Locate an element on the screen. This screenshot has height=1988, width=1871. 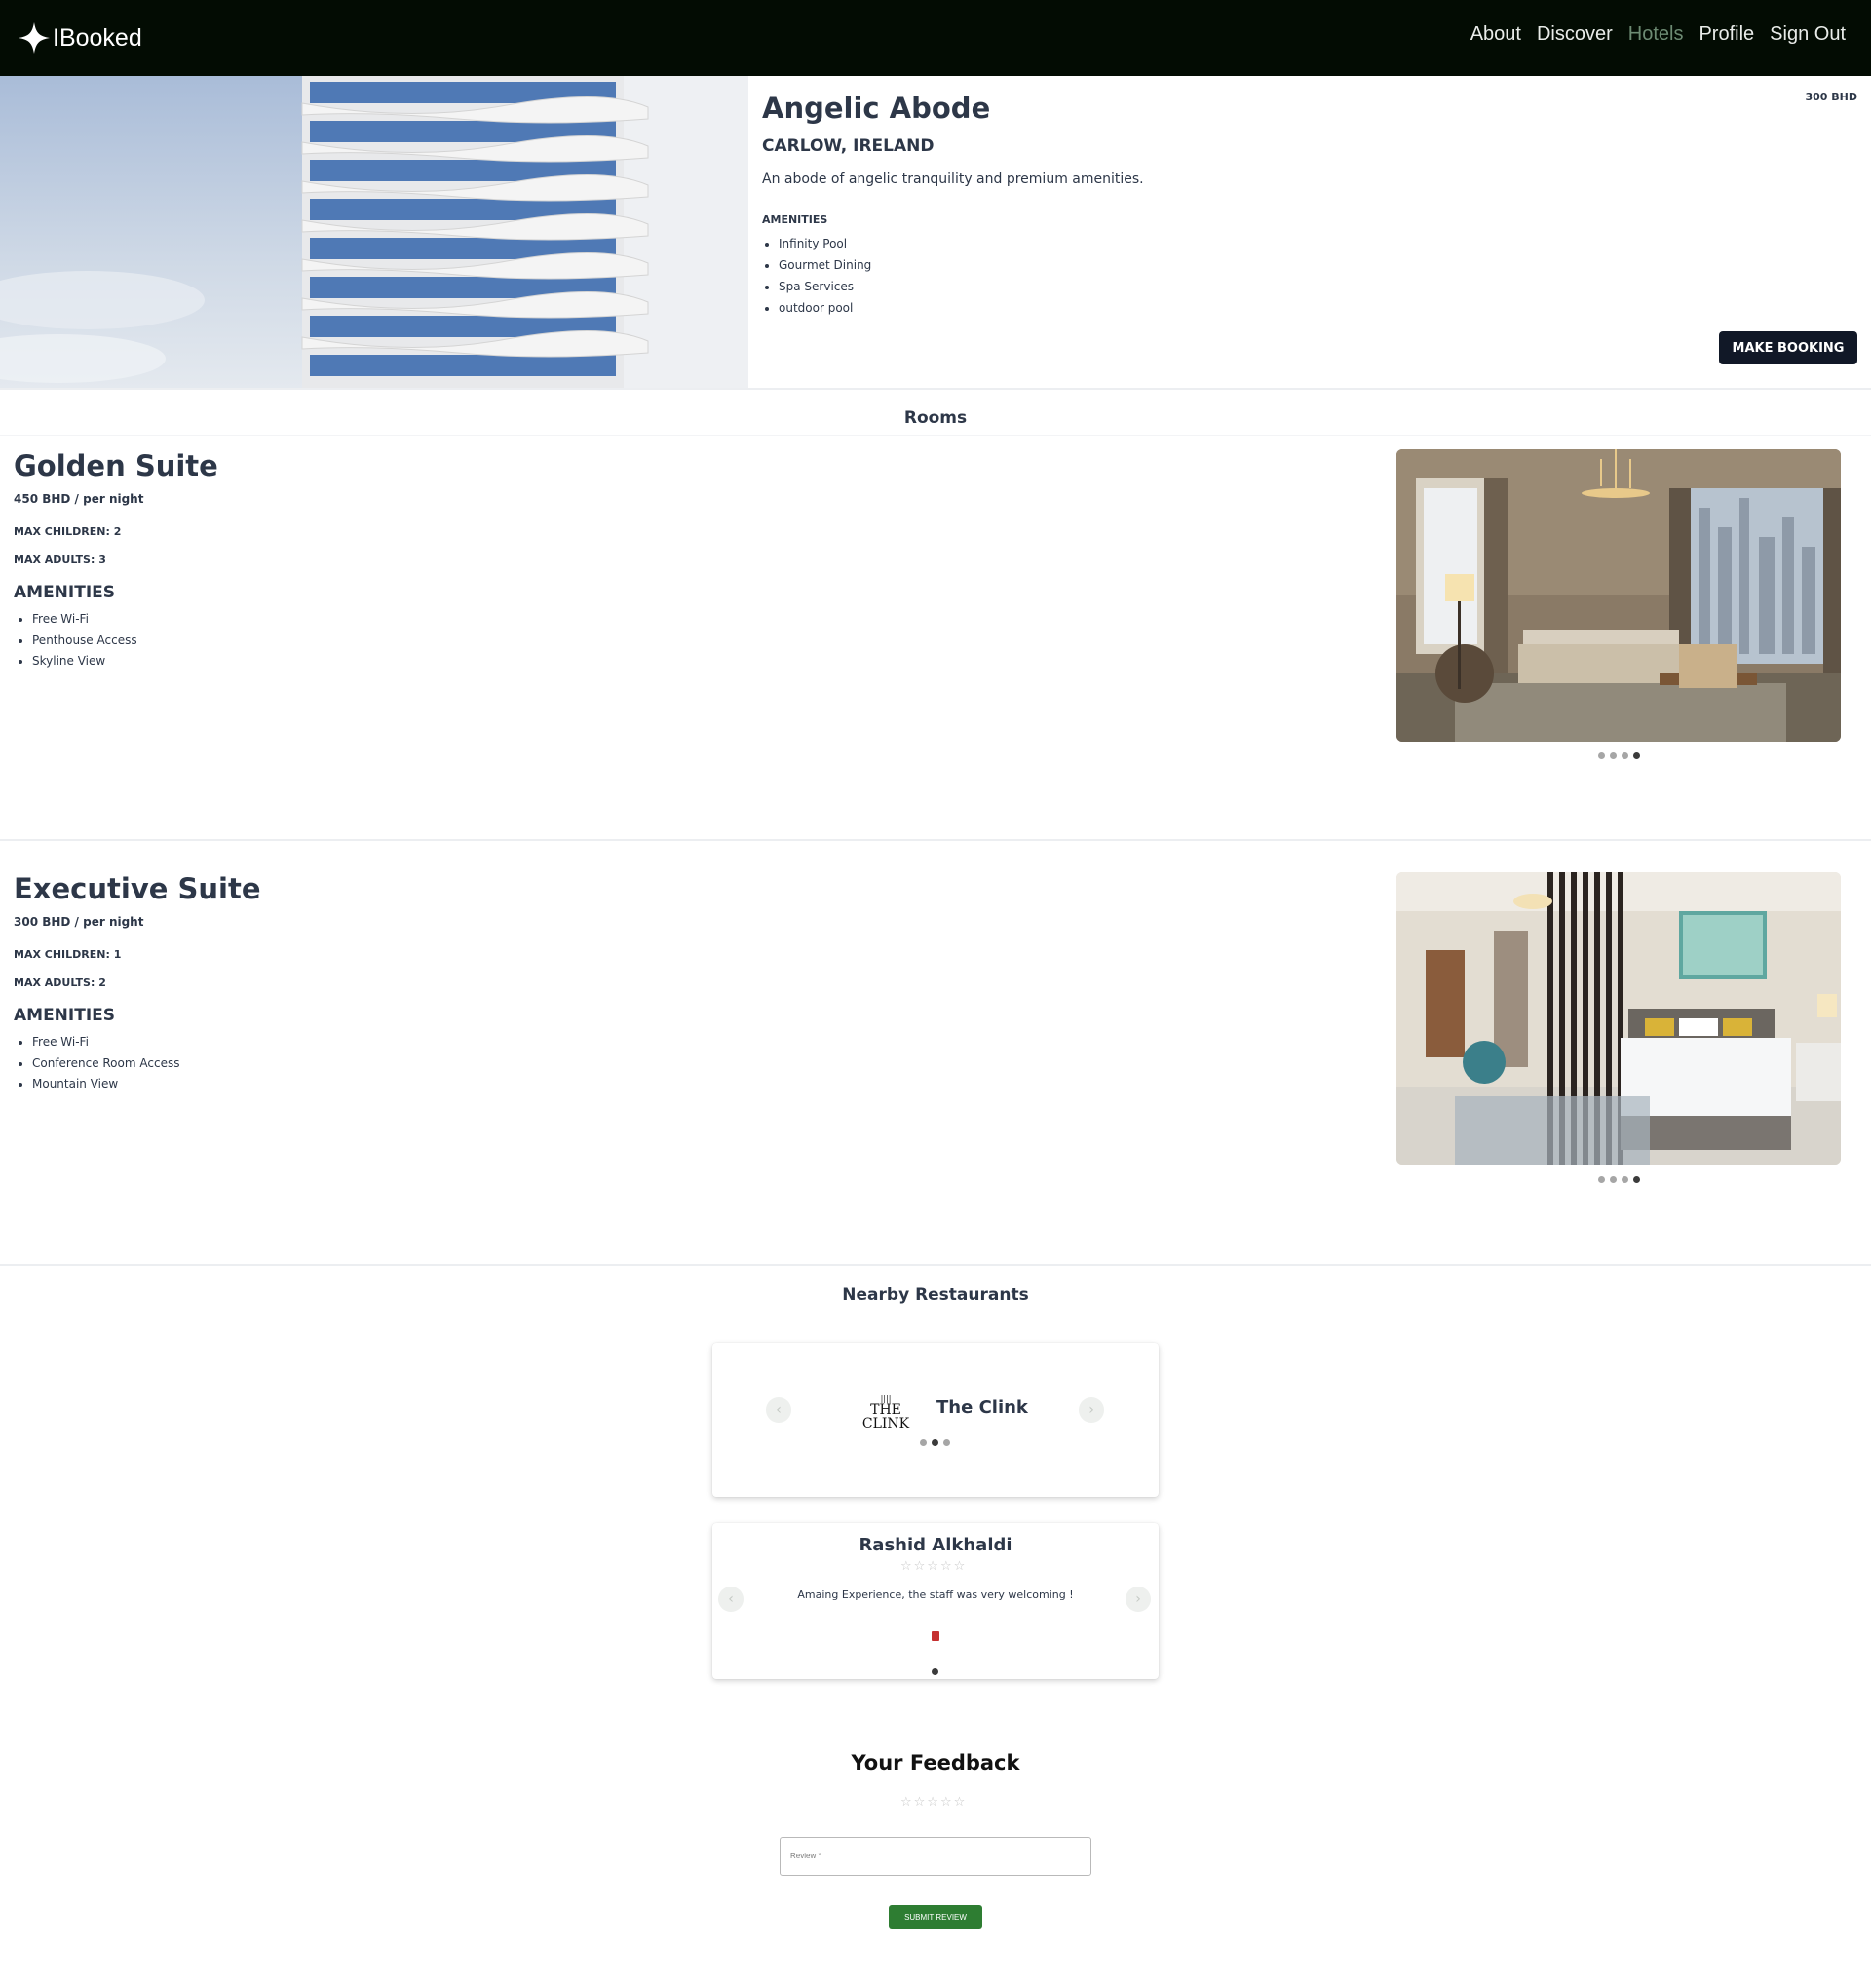
make-booking-button: MAKE BOOKING is located at coordinates (1788, 347).